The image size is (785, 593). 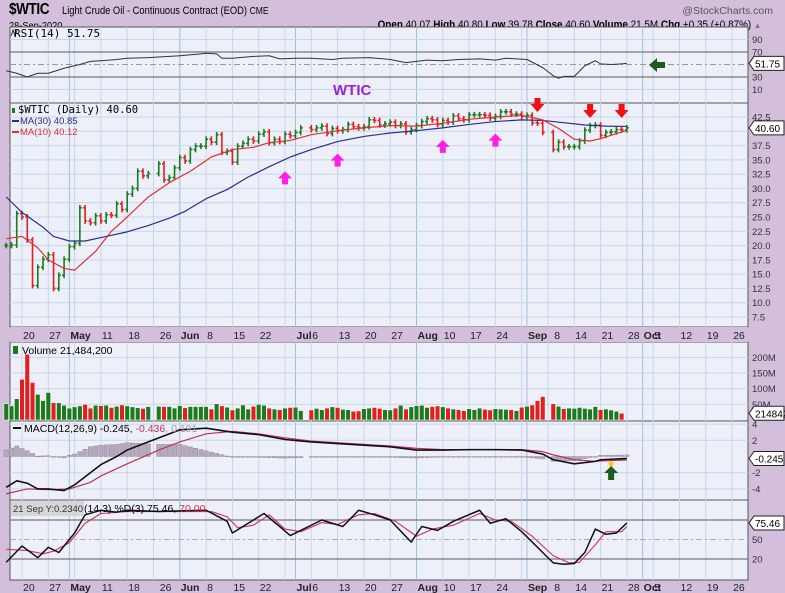 I want to click on yellow-dot-marker, so click(x=611, y=464).